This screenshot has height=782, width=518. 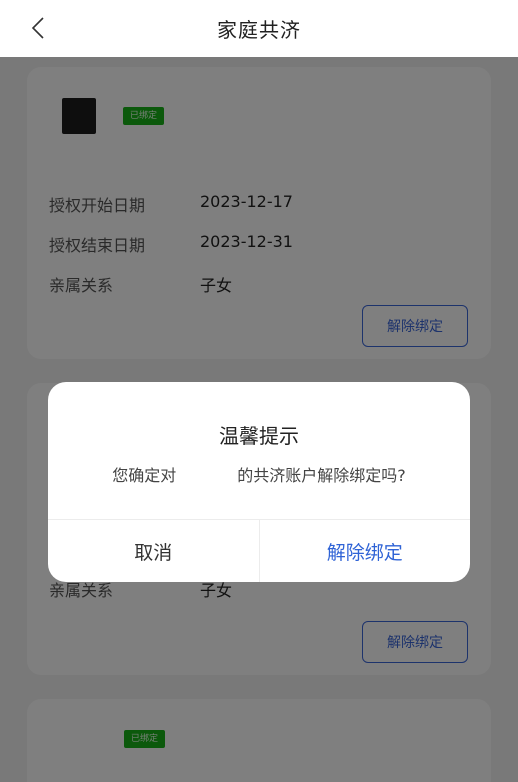 What do you see at coordinates (154, 551) in the screenshot?
I see `cancel-button: 取消` at bounding box center [154, 551].